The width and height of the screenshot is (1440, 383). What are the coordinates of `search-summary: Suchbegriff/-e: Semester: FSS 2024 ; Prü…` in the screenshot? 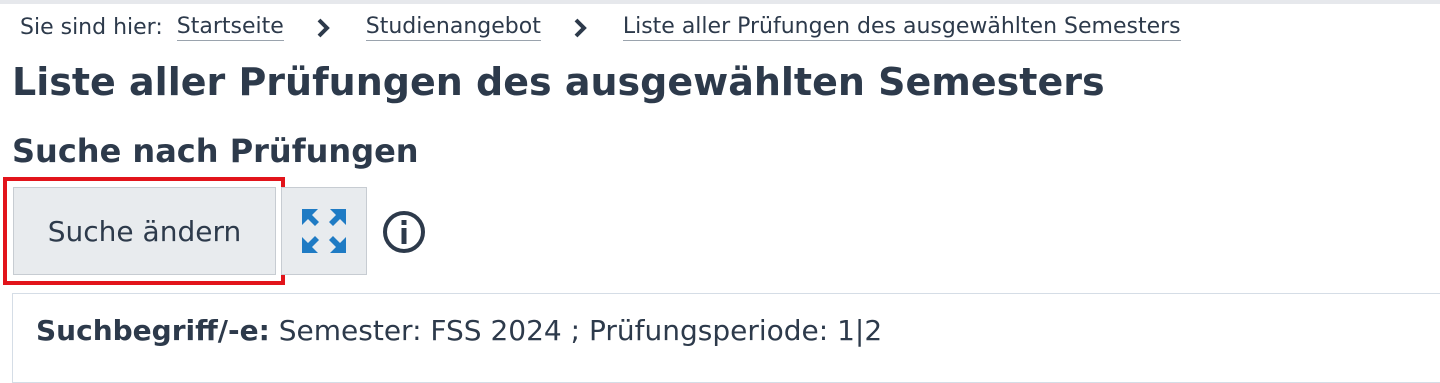 It's located at (459, 330).